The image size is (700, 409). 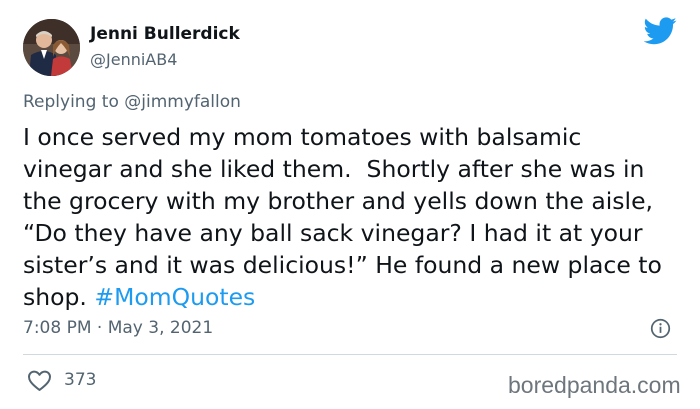 I want to click on avatar-photo, so click(x=51, y=47).